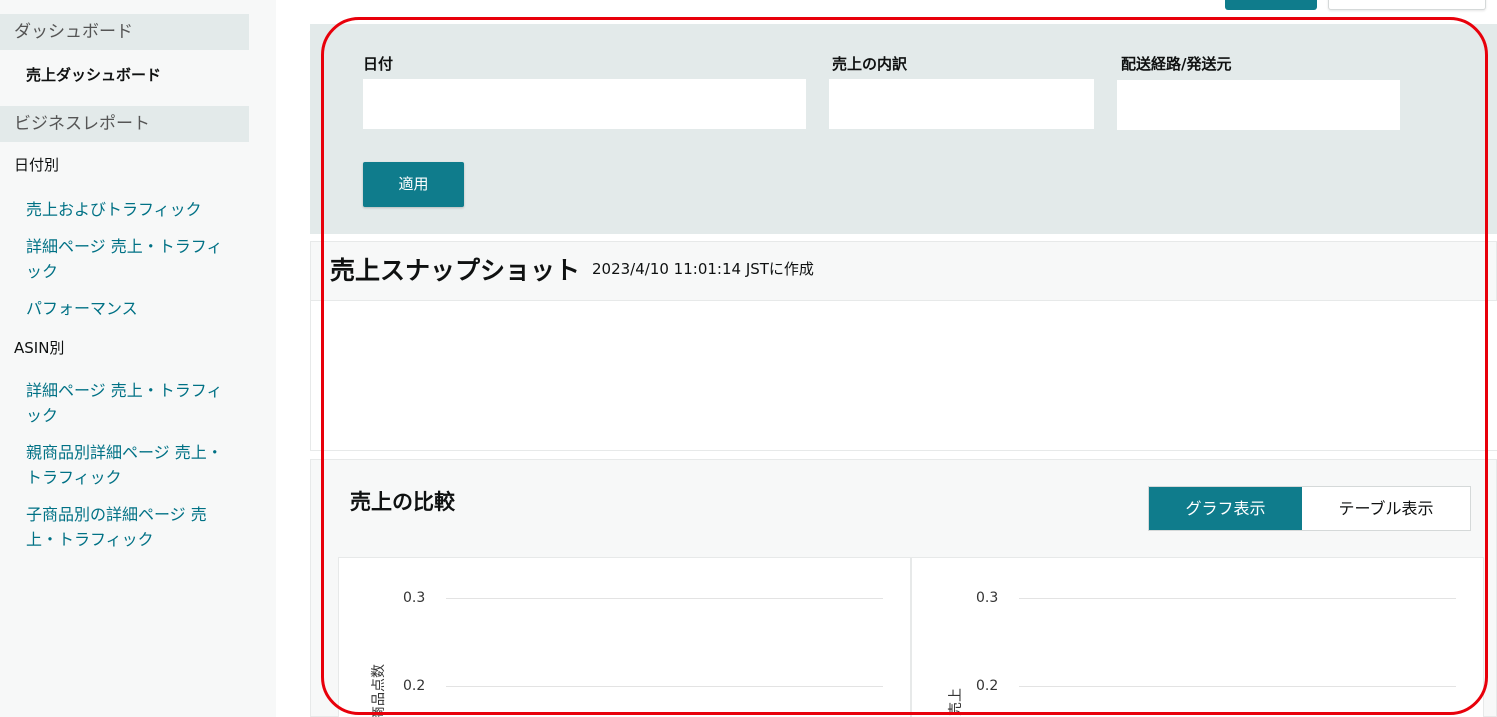 The image size is (1497, 717). I want to click on sidebar-item-performance: パフォーマンス, so click(131, 308).